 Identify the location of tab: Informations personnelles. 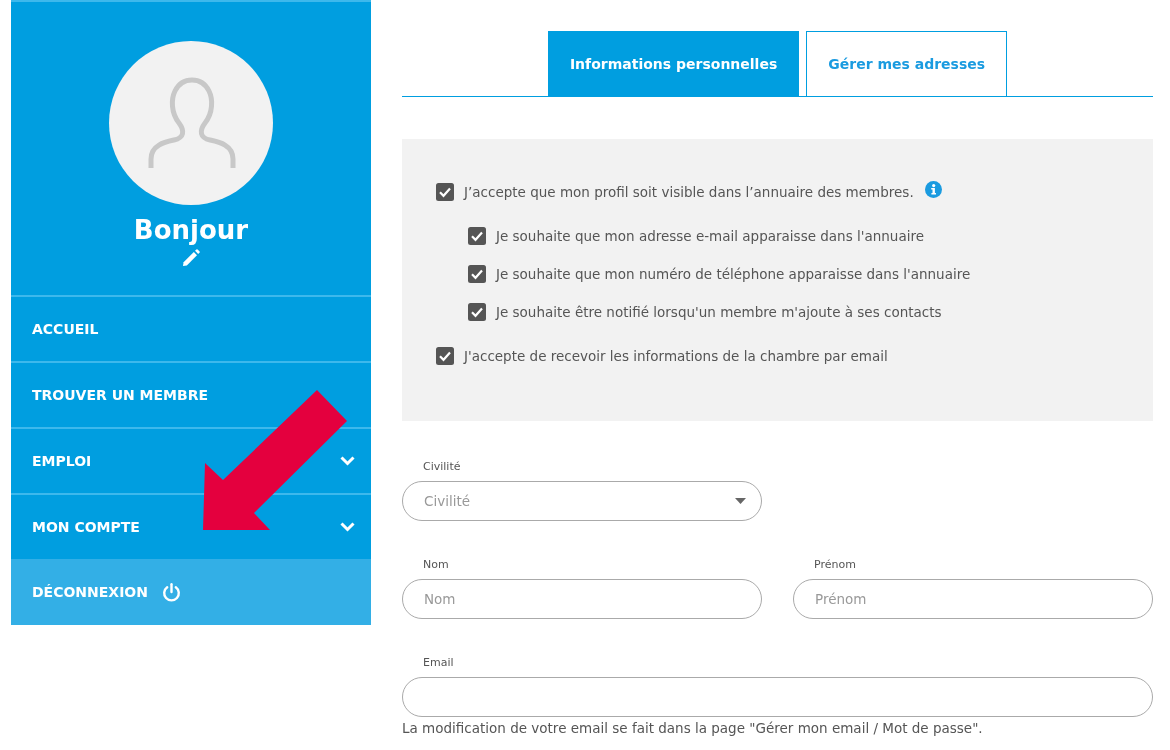
(673, 63).